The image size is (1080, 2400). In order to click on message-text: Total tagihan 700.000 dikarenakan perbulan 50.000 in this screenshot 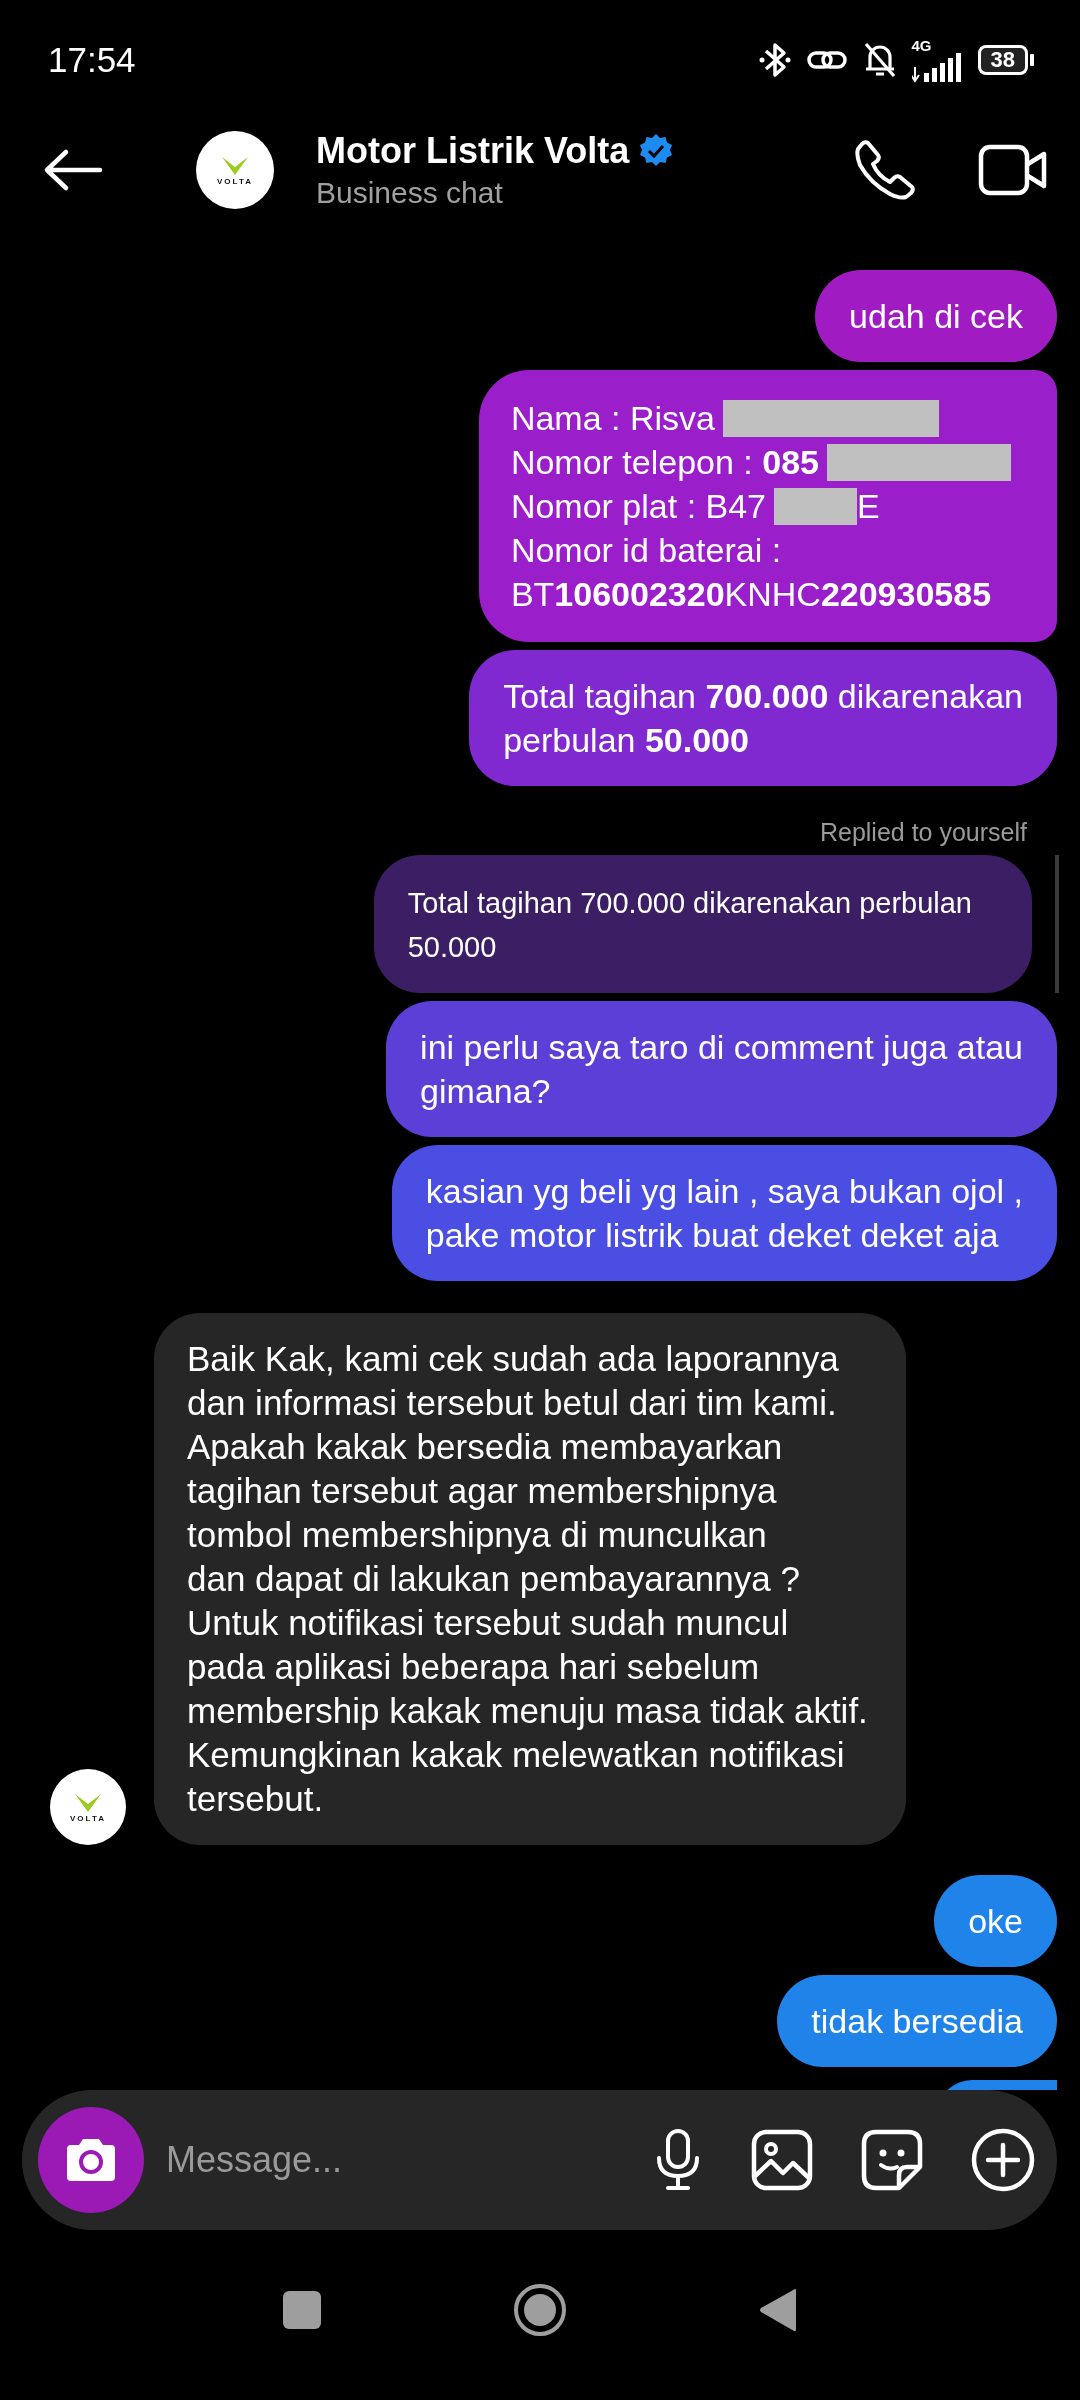, I will do `click(763, 718)`.